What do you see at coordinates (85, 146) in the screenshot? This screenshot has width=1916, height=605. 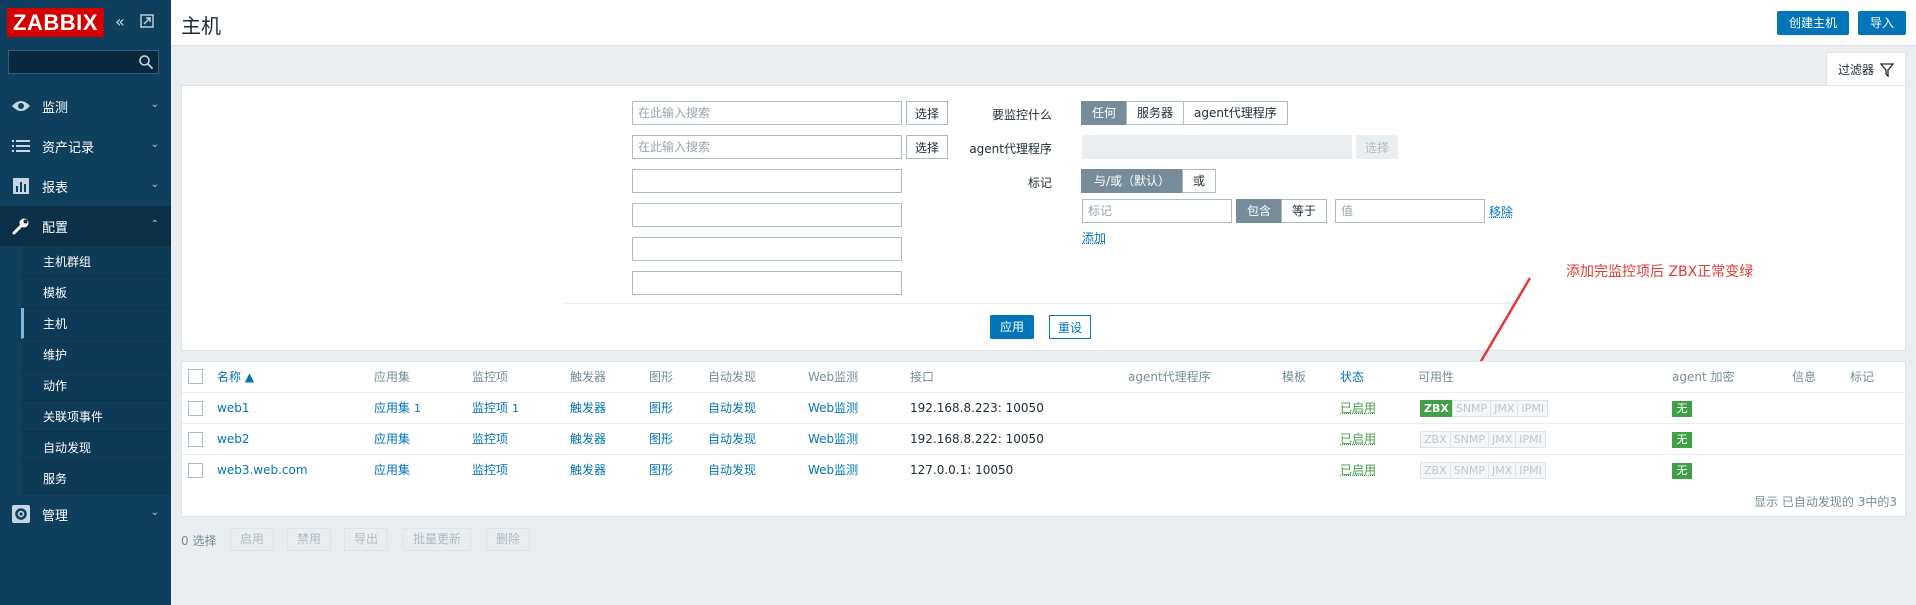 I see `nav-inventory: 资产记录 ⌄` at bounding box center [85, 146].